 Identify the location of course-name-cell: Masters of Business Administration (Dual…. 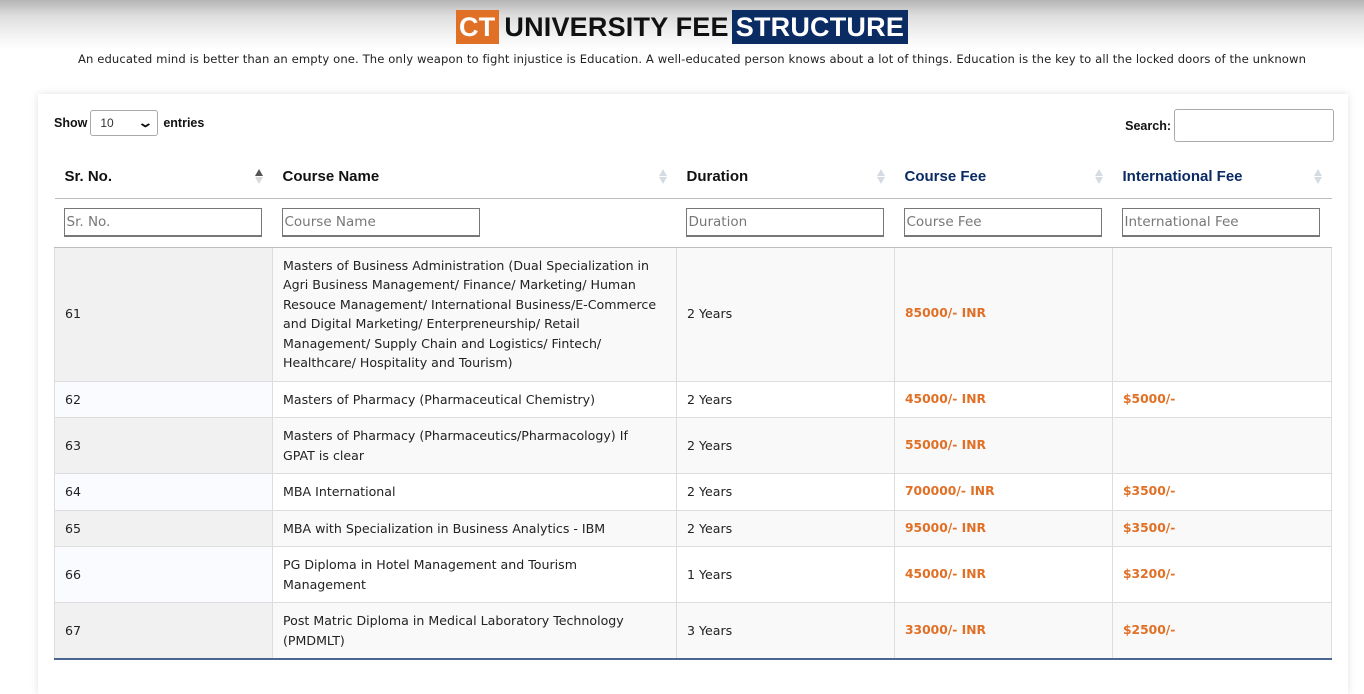
(474, 314).